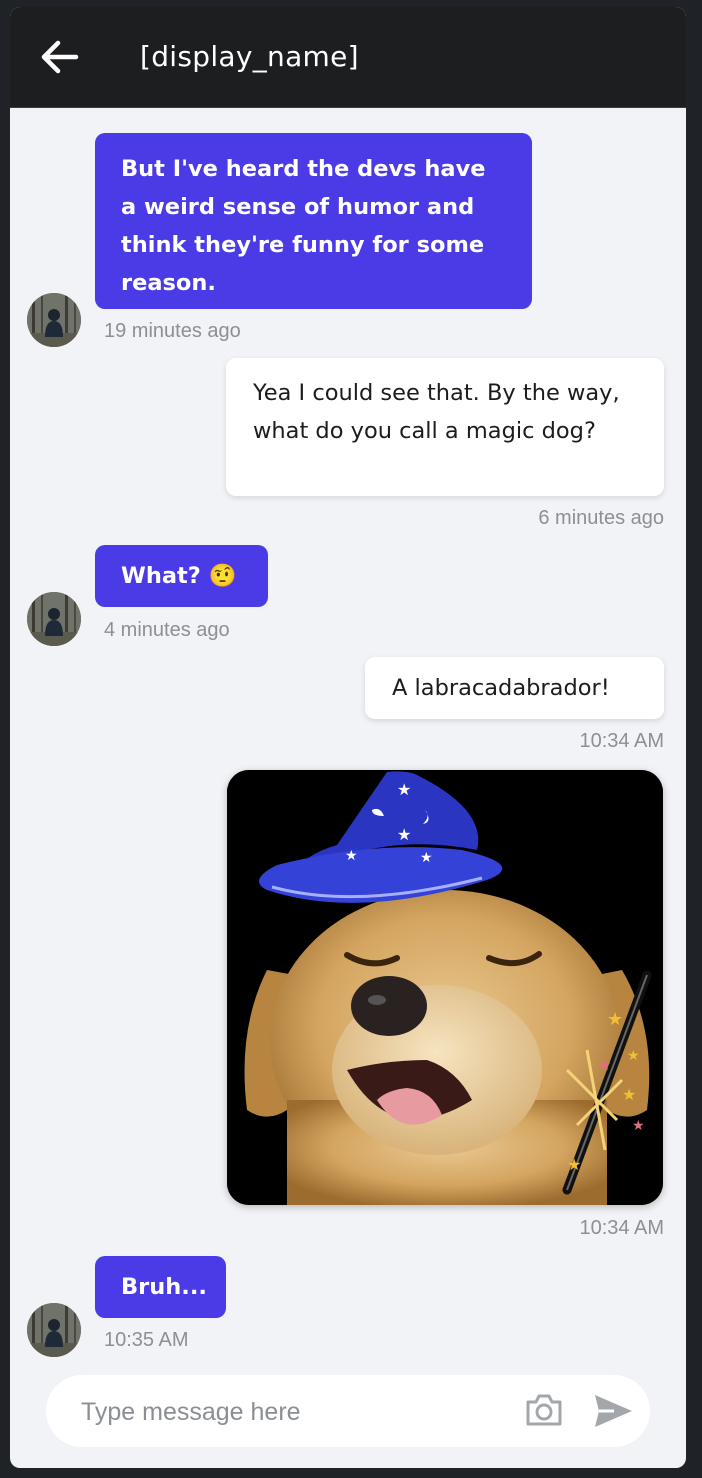  What do you see at coordinates (601, 518) in the screenshot?
I see `message-timestamp: 6 minutes ago` at bounding box center [601, 518].